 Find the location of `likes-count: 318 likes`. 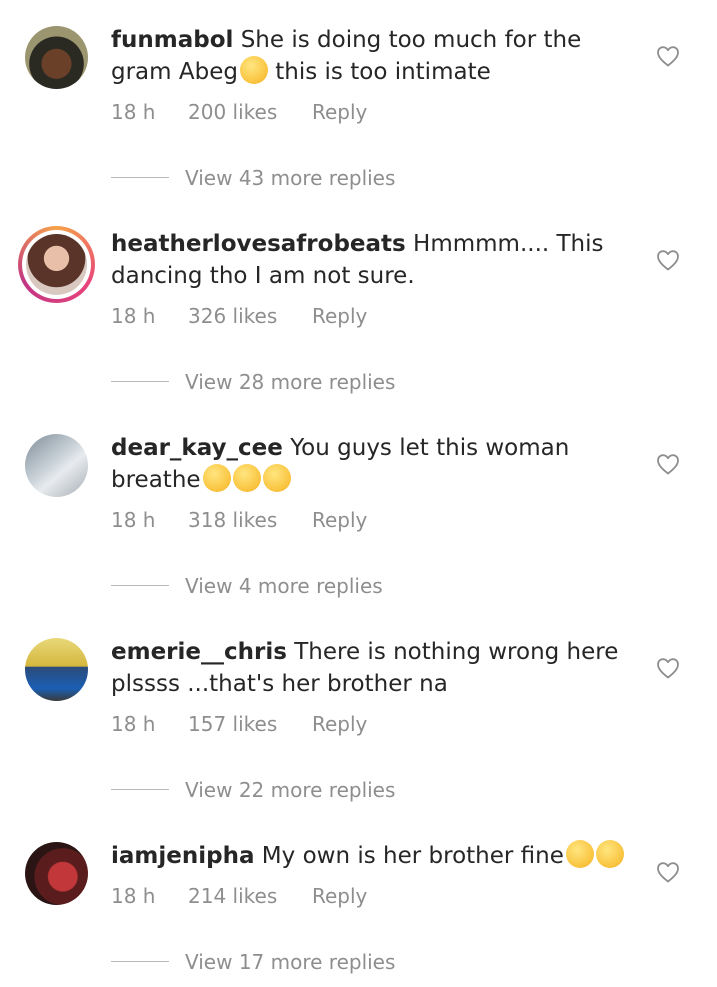

likes-count: 318 likes is located at coordinates (232, 520).